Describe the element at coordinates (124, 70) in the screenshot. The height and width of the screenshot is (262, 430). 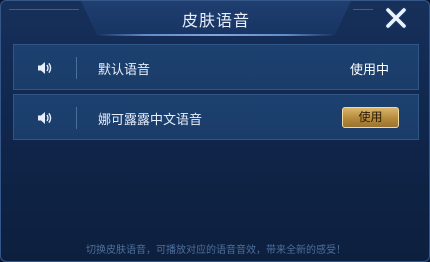
I see `voice-name: 默认语音` at that location.